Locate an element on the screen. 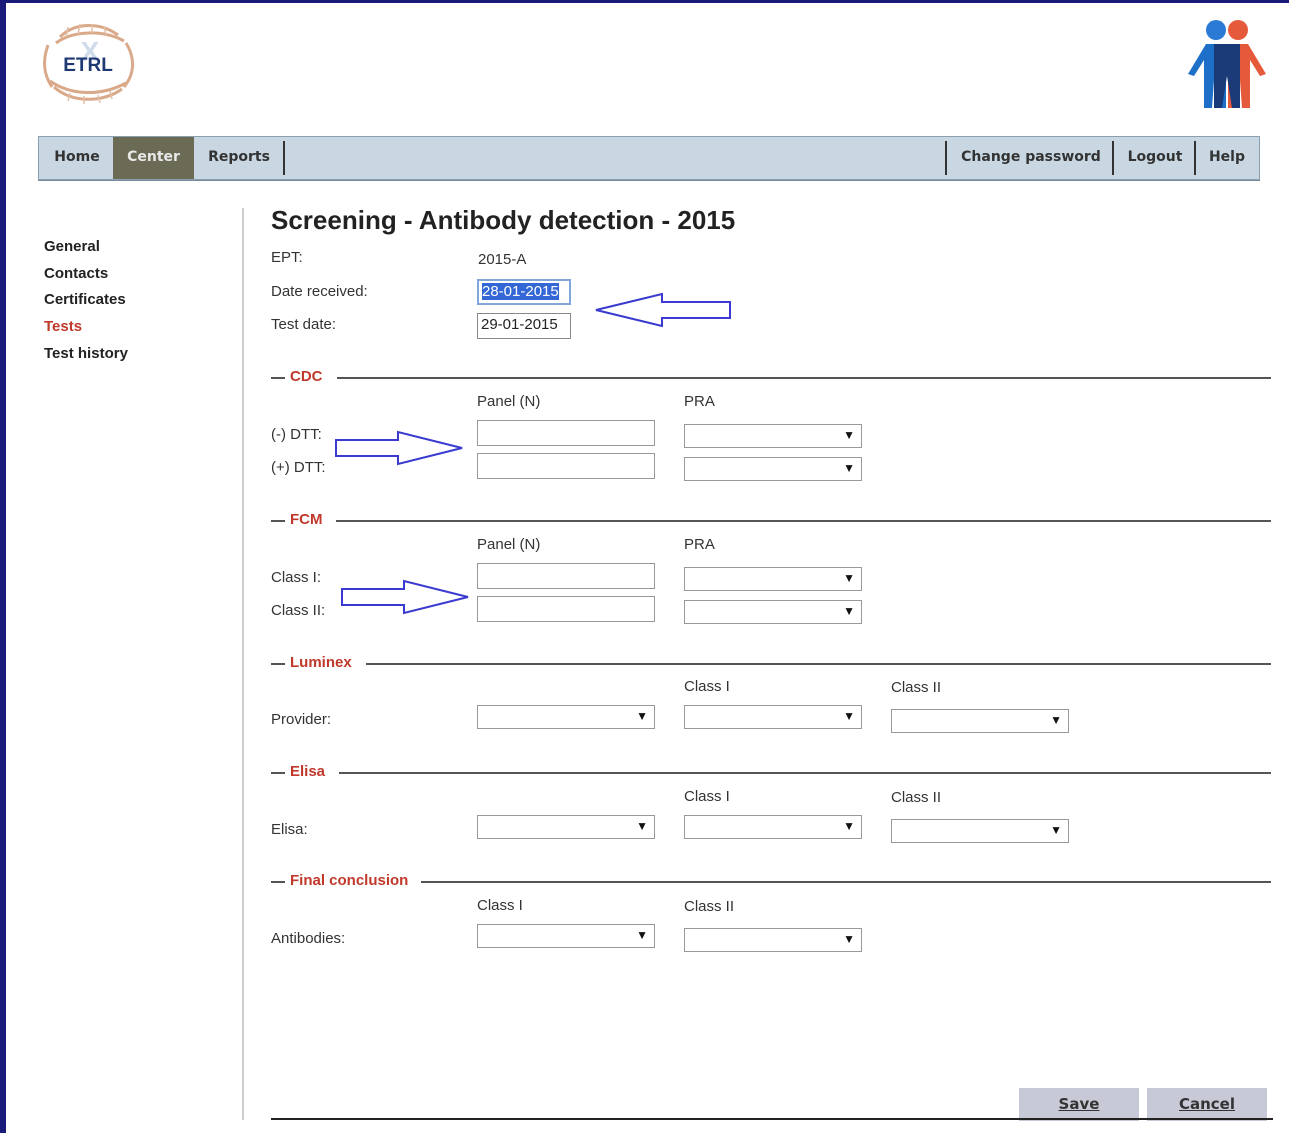 This screenshot has width=1289, height=1133. fcm-col-pra: PRA is located at coordinates (699, 544).